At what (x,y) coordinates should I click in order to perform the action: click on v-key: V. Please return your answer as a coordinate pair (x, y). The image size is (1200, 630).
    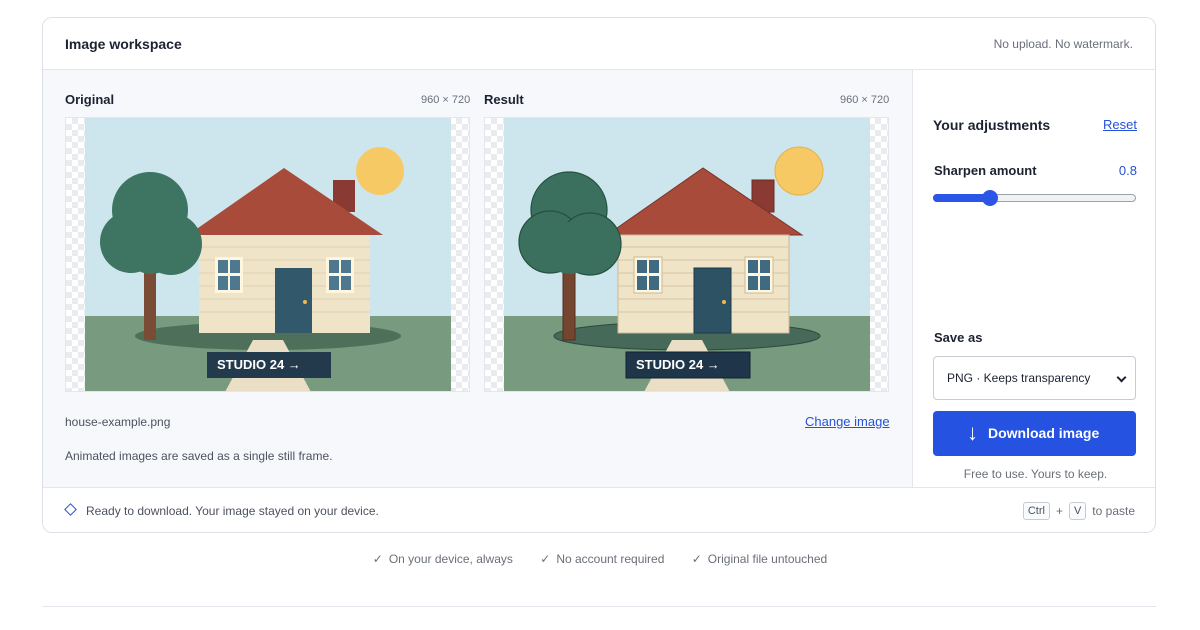
    Looking at the image, I should click on (1077, 511).